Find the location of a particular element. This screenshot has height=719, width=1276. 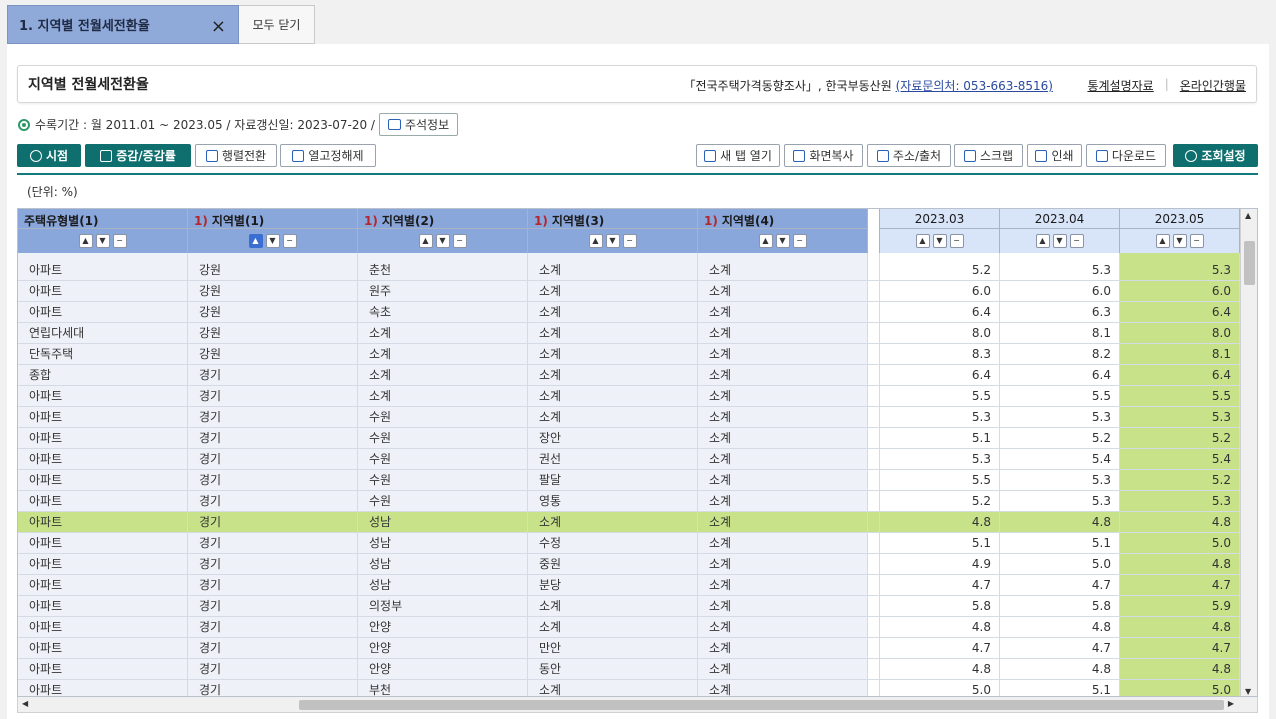

unfreeze-button: 열고정해제 is located at coordinates (328, 155).